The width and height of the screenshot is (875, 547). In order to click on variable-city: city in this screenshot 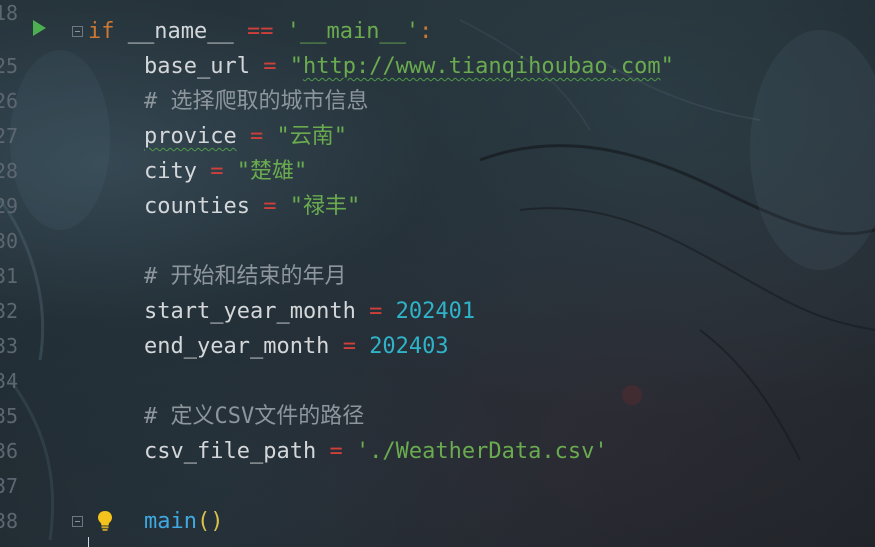, I will do `click(170, 171)`.